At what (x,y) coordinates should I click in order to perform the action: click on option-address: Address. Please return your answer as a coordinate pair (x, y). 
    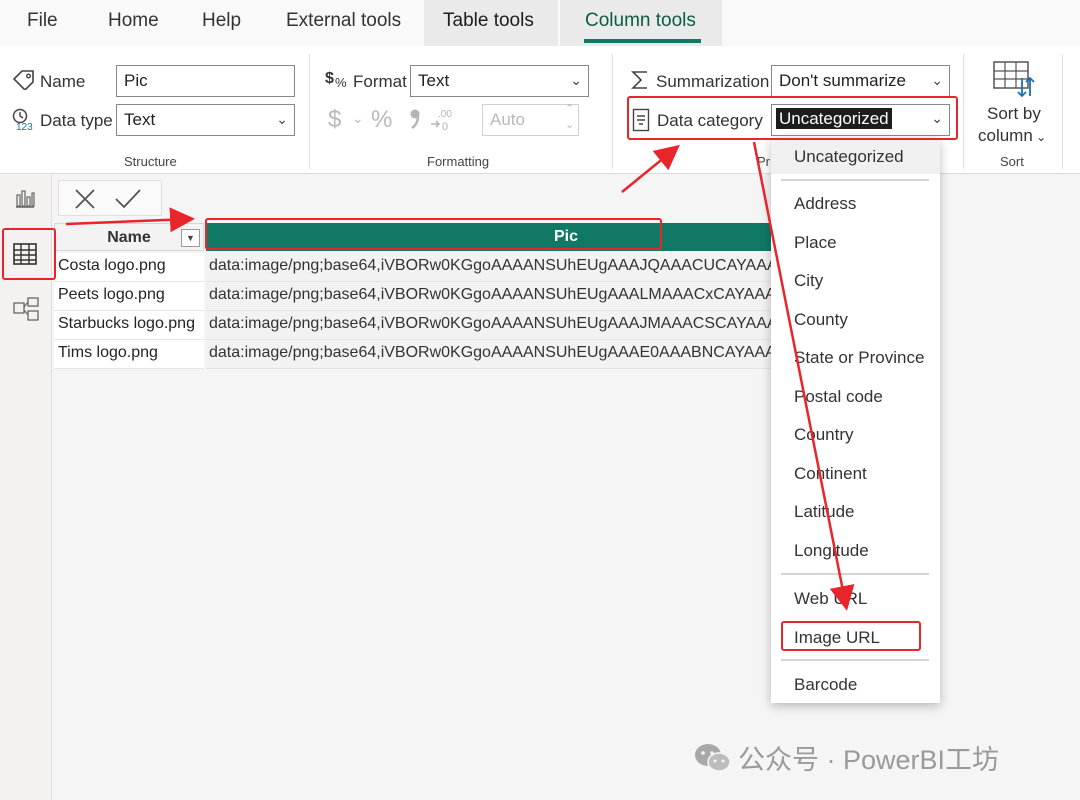
    Looking at the image, I should click on (825, 204).